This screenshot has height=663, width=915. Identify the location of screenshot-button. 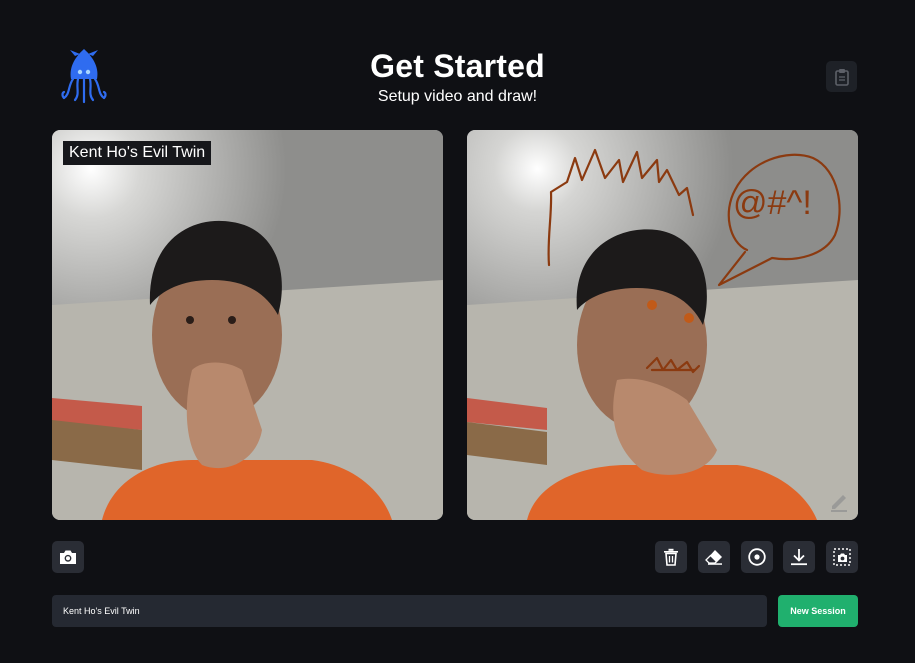
(842, 557).